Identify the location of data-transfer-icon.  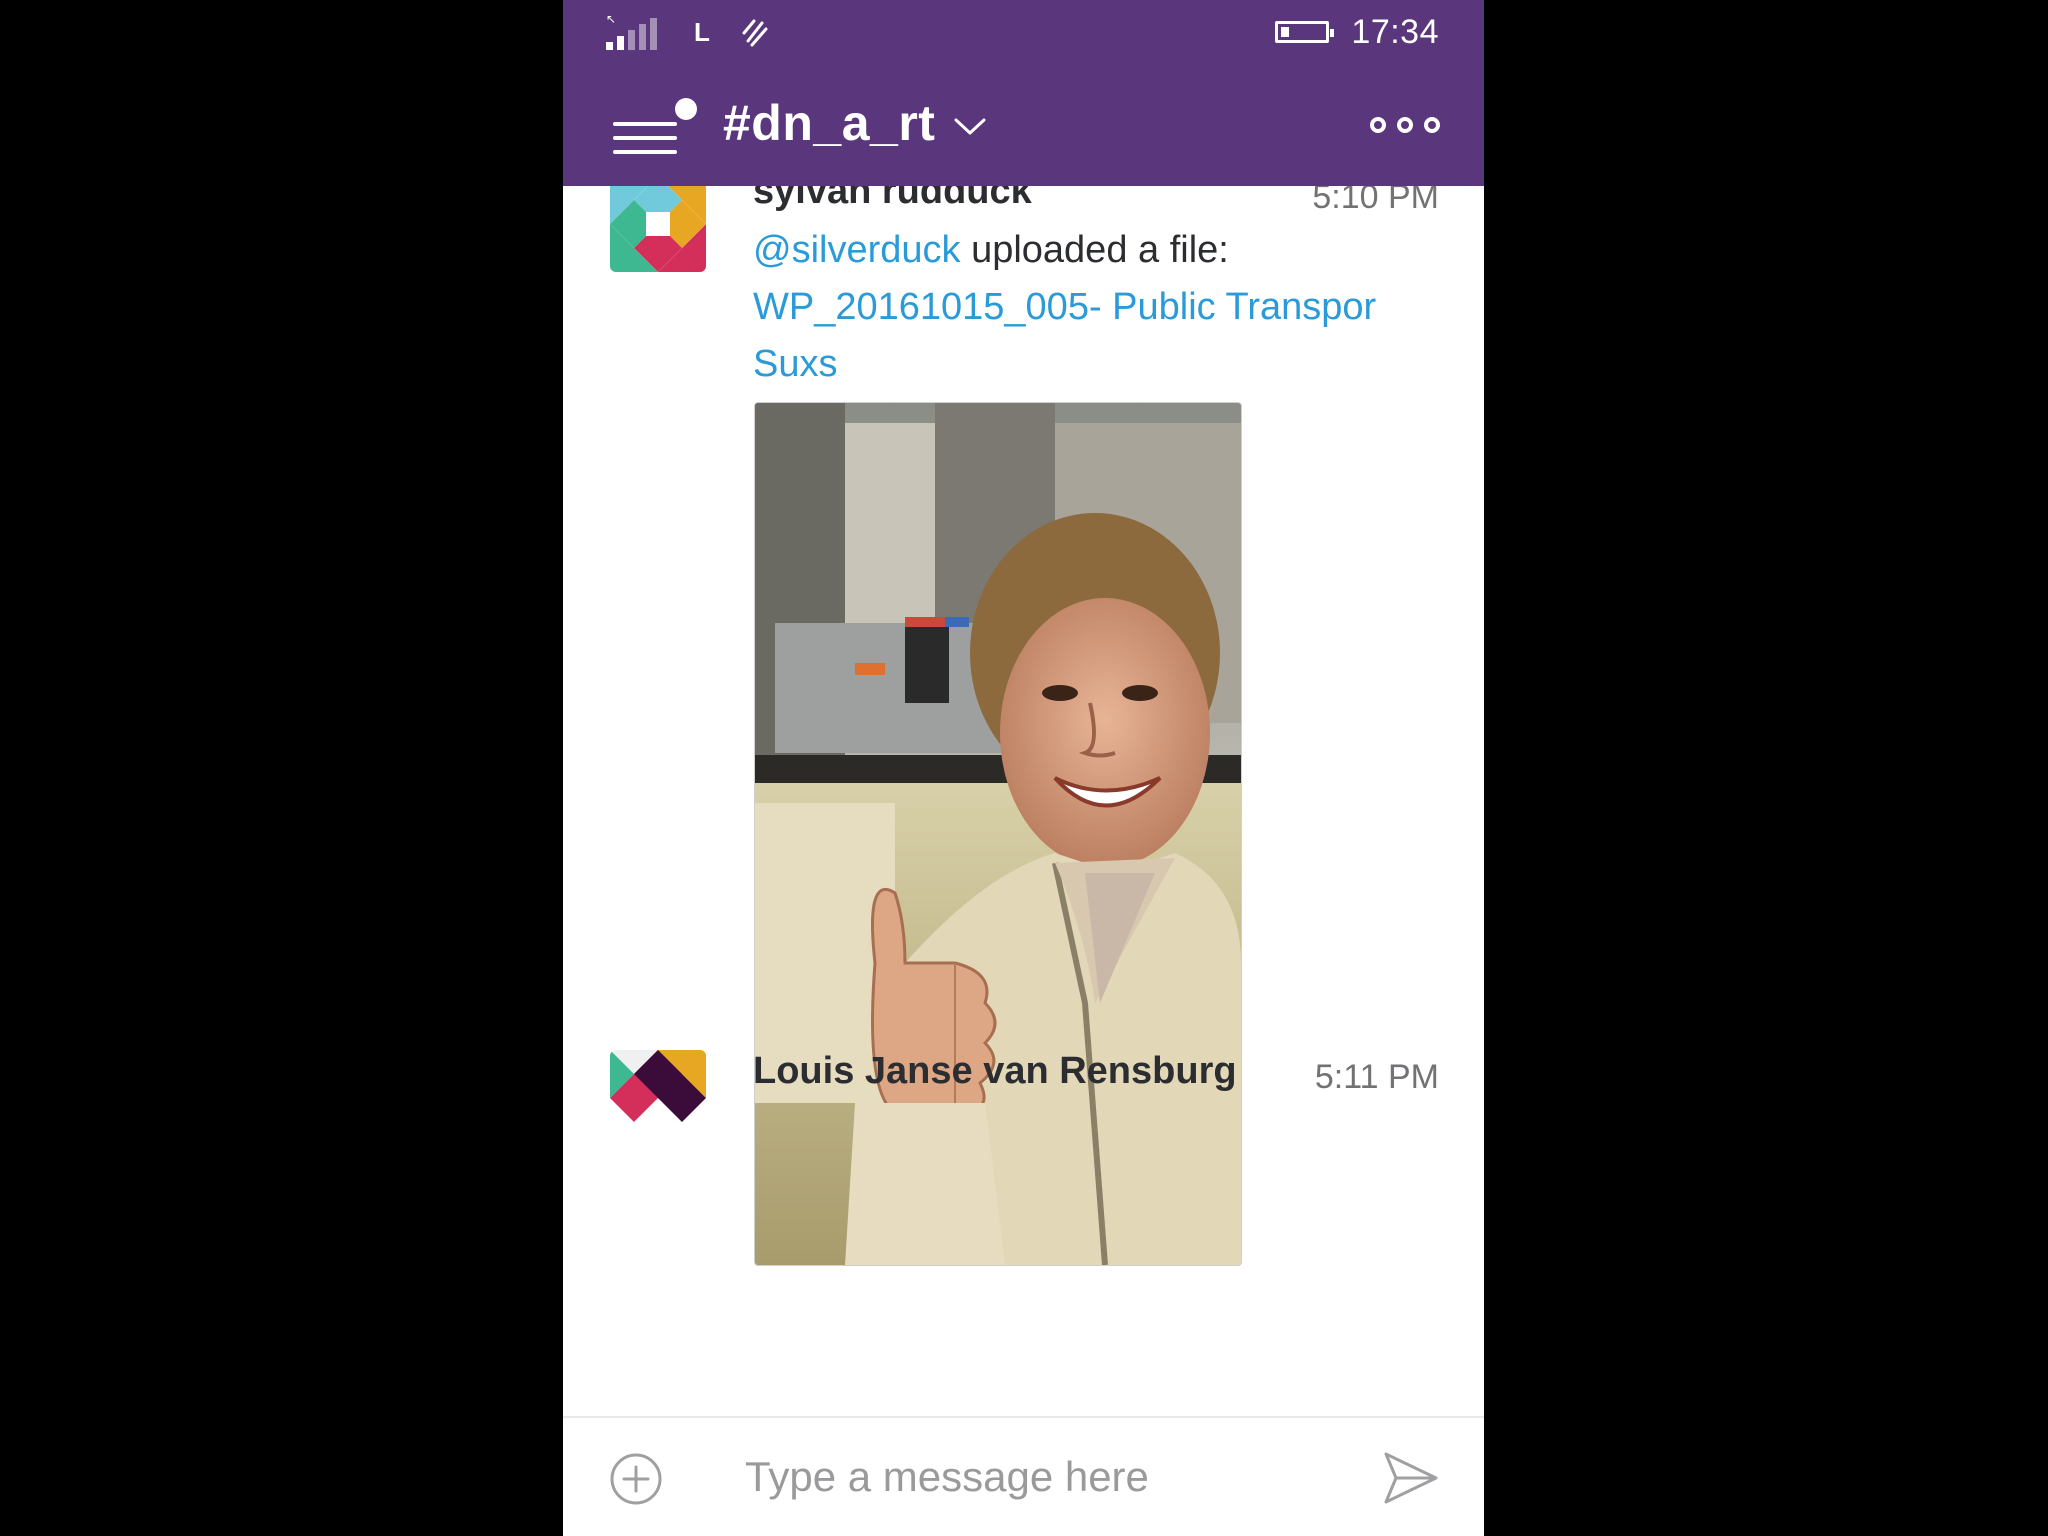
(755, 33).